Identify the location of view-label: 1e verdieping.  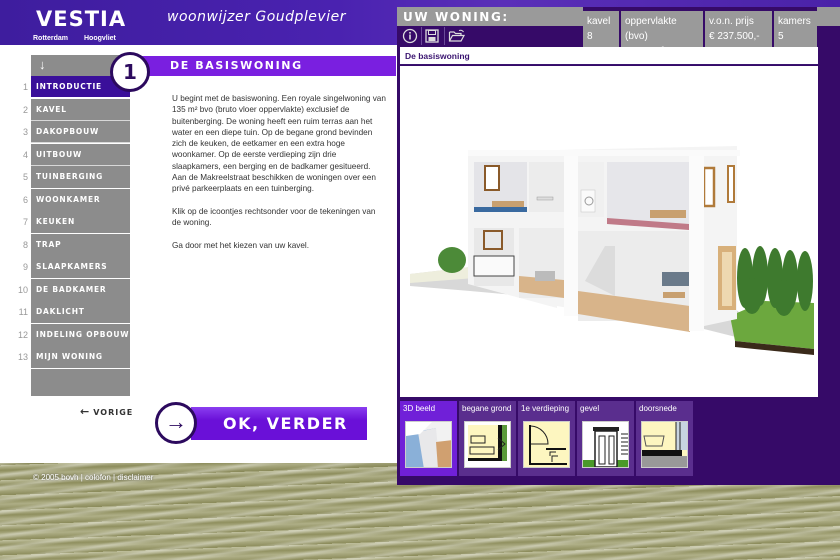
(545, 408).